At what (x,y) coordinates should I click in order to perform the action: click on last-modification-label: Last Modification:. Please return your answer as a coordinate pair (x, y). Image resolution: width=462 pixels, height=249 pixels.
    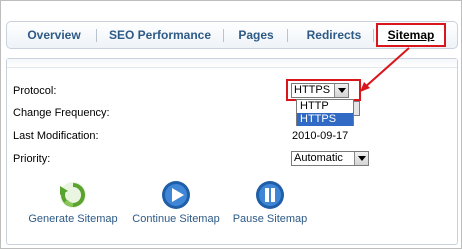
    Looking at the image, I should click on (56, 136).